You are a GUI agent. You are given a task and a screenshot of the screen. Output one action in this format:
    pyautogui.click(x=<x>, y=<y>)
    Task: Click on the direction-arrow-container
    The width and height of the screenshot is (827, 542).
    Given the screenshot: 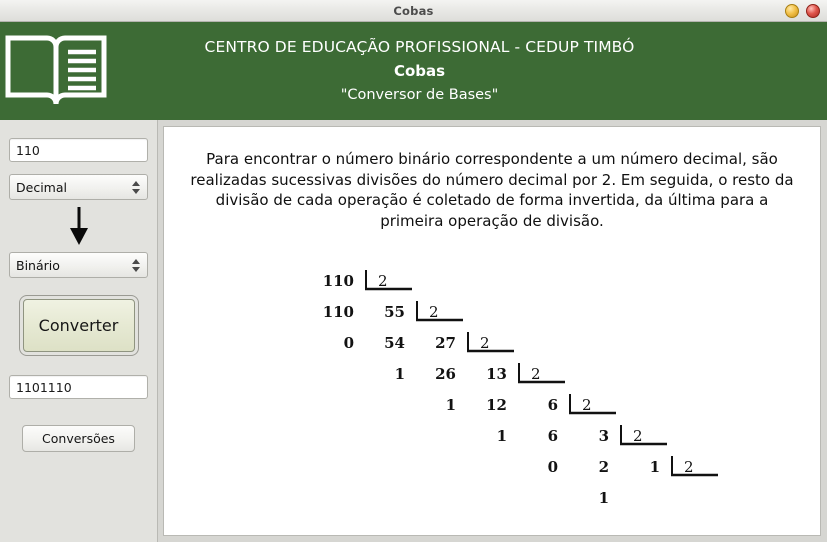 What is the action you would take?
    pyautogui.click(x=78, y=226)
    